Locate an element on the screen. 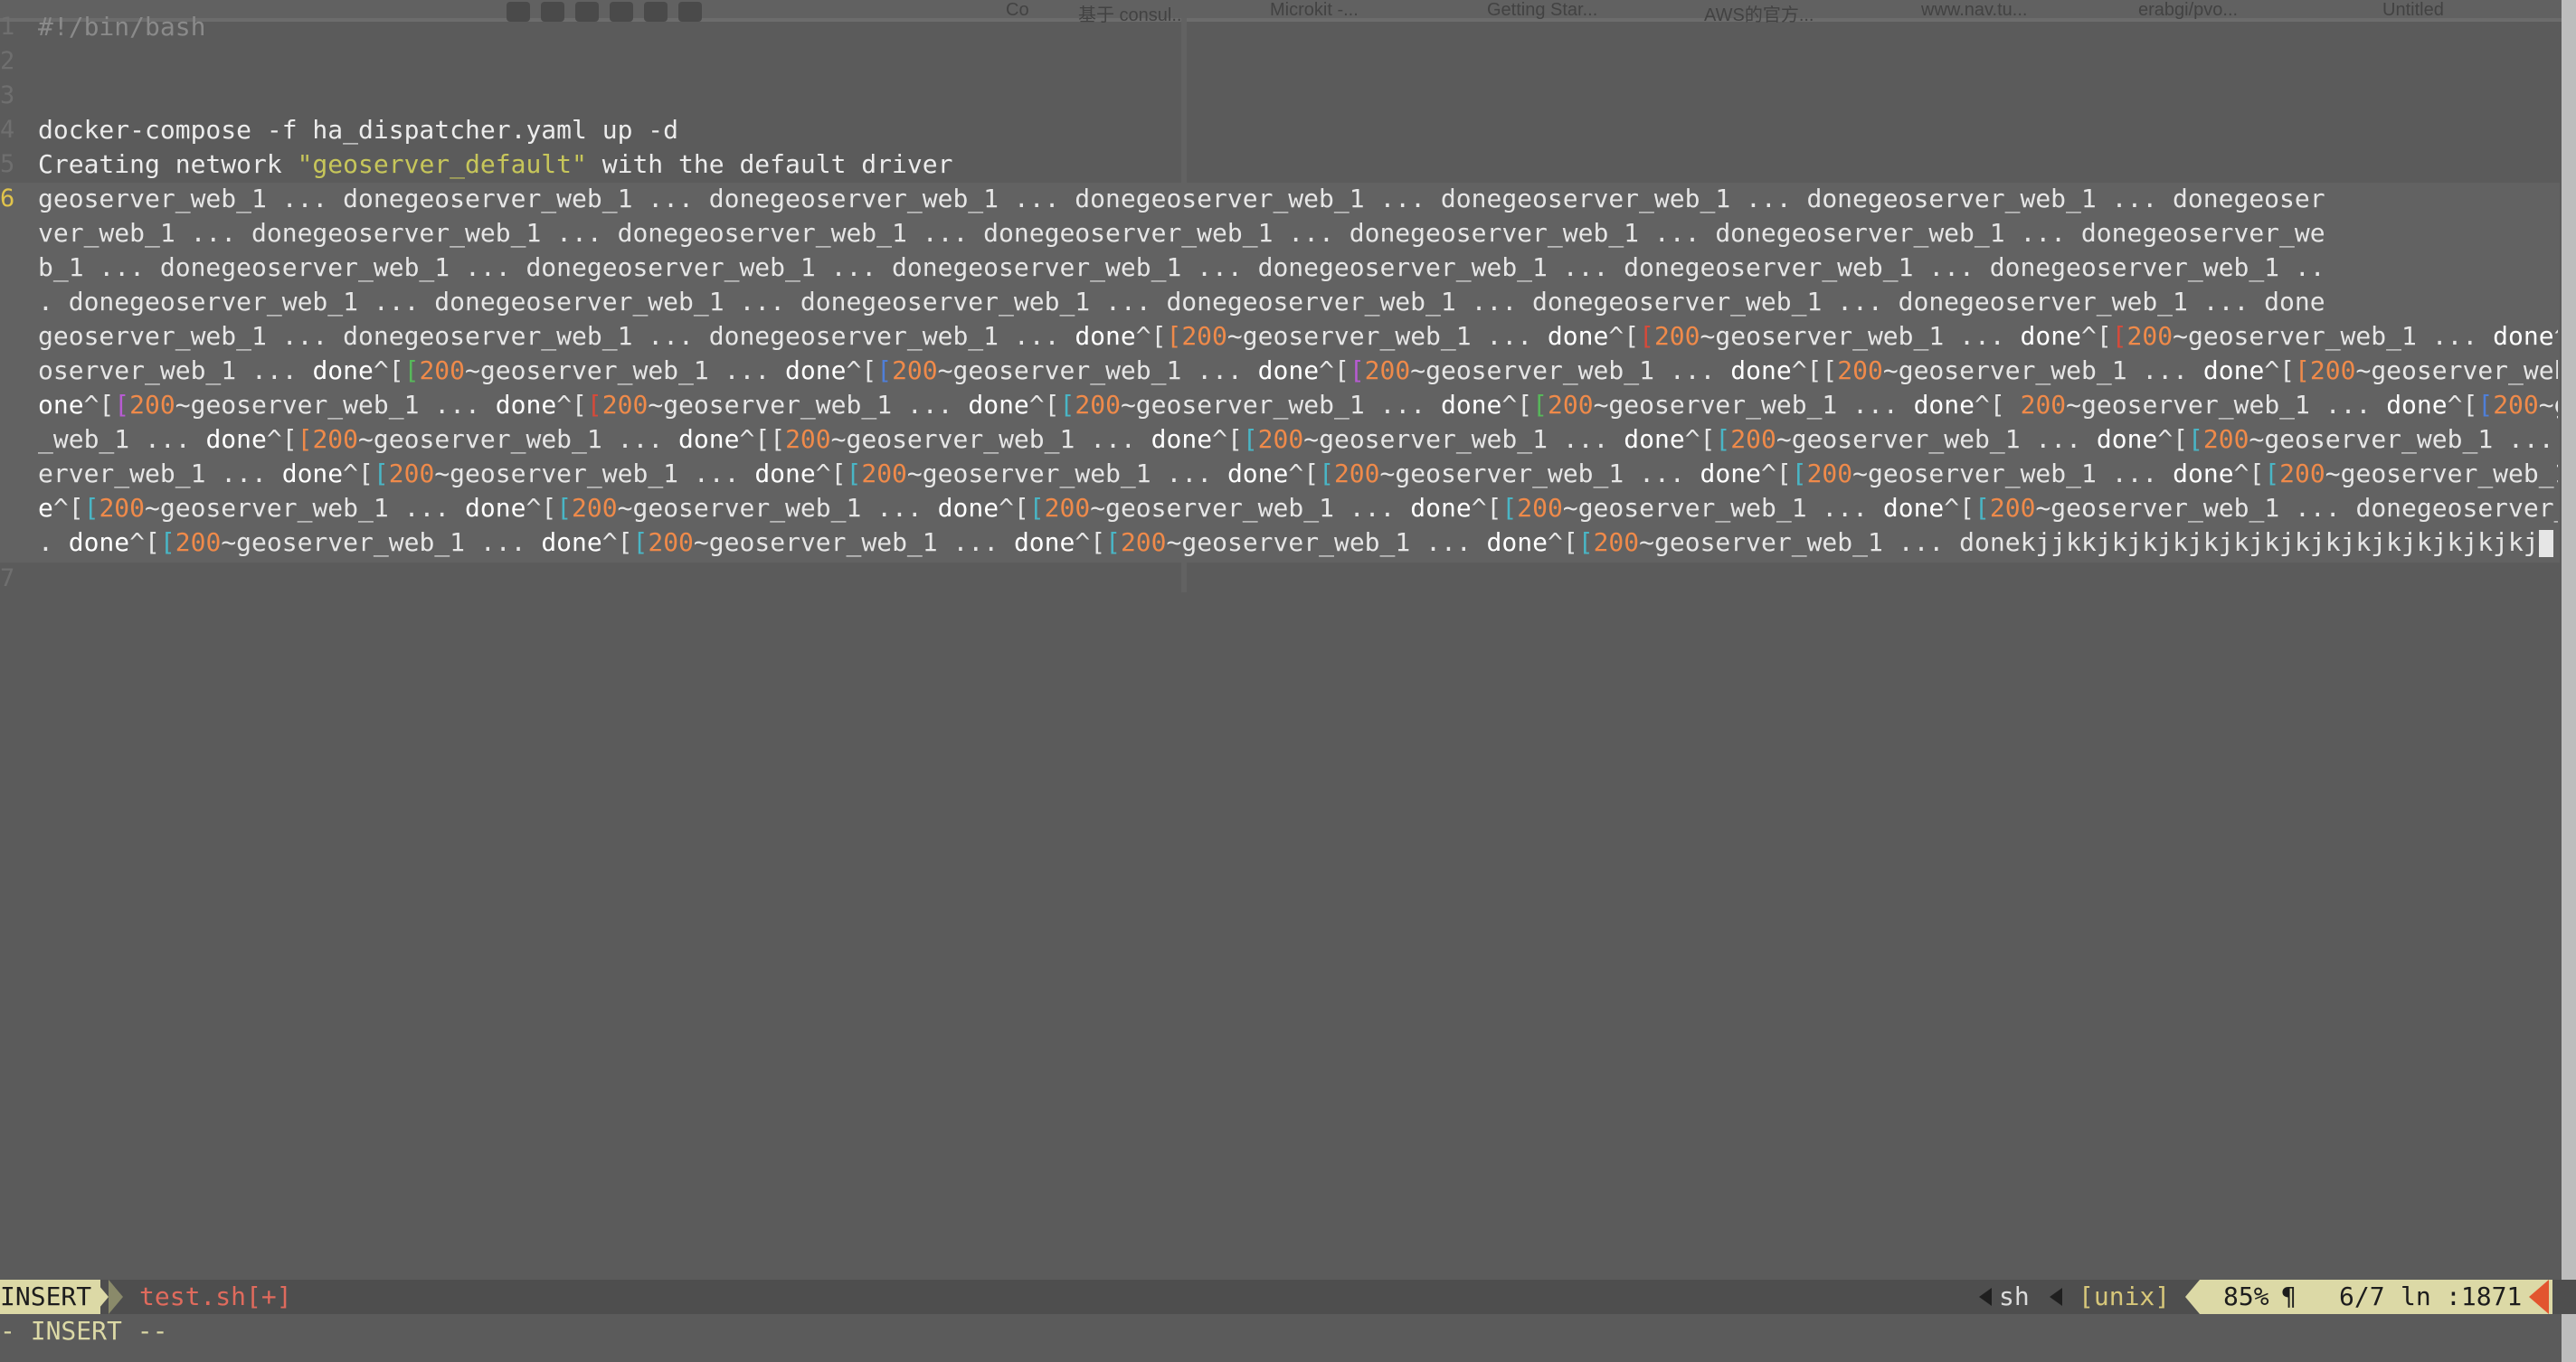 Image resolution: width=2576 pixels, height=1362 pixels. text-segment: ^[[ is located at coordinates (1814, 370).